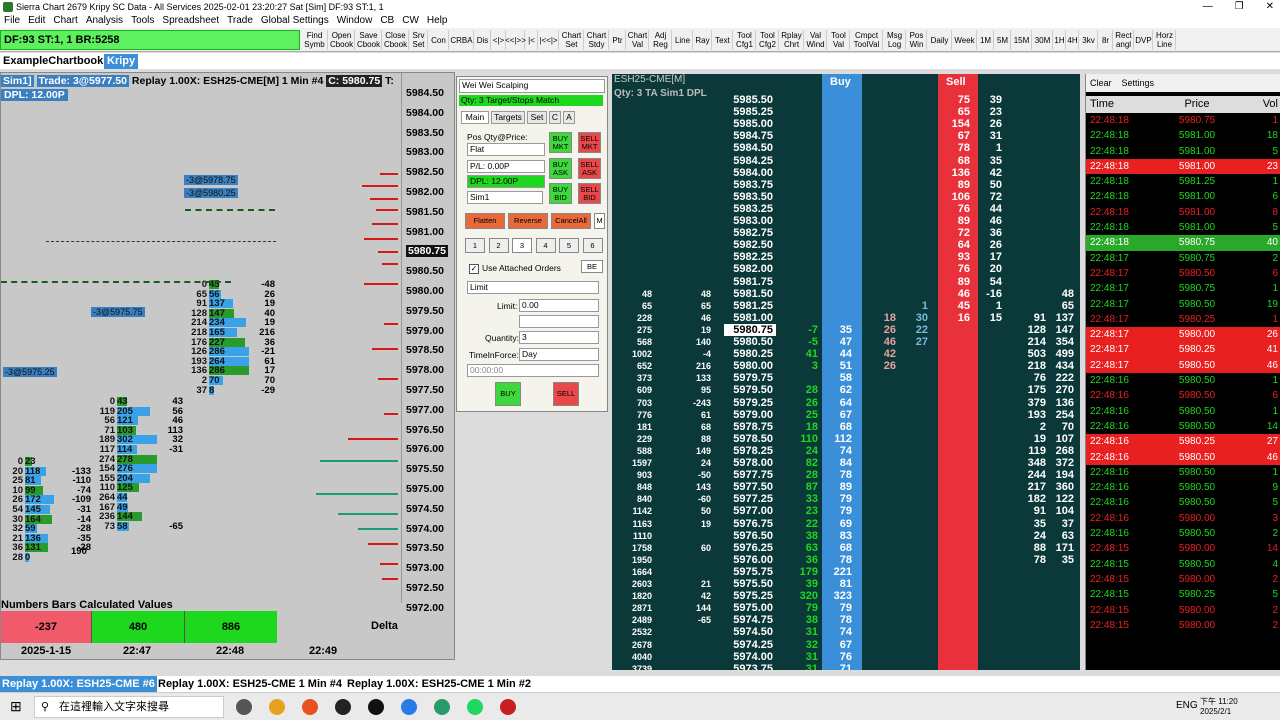 This screenshot has width=1280, height=720. I want to click on chart-tab-4: Replay 1.00X: ESH25-CME 1 Min #4, so click(250, 684).